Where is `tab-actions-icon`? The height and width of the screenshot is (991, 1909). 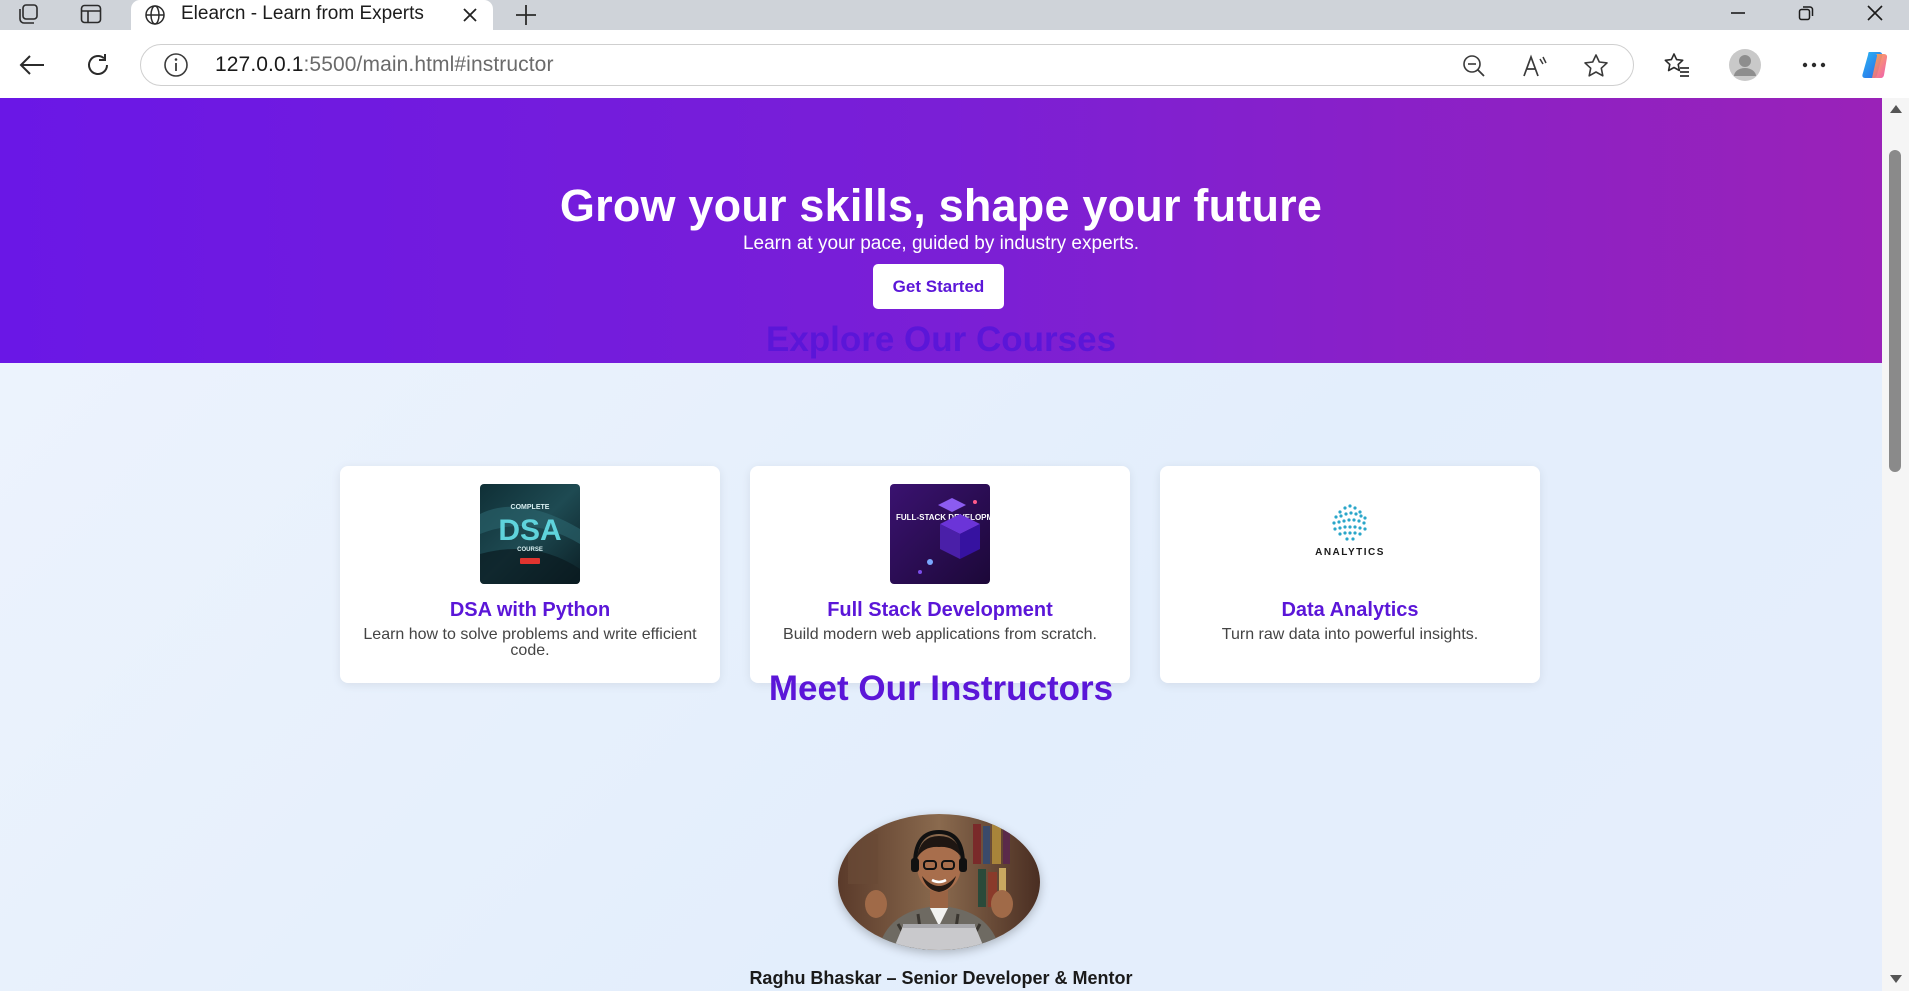
tab-actions-icon is located at coordinates (91, 14).